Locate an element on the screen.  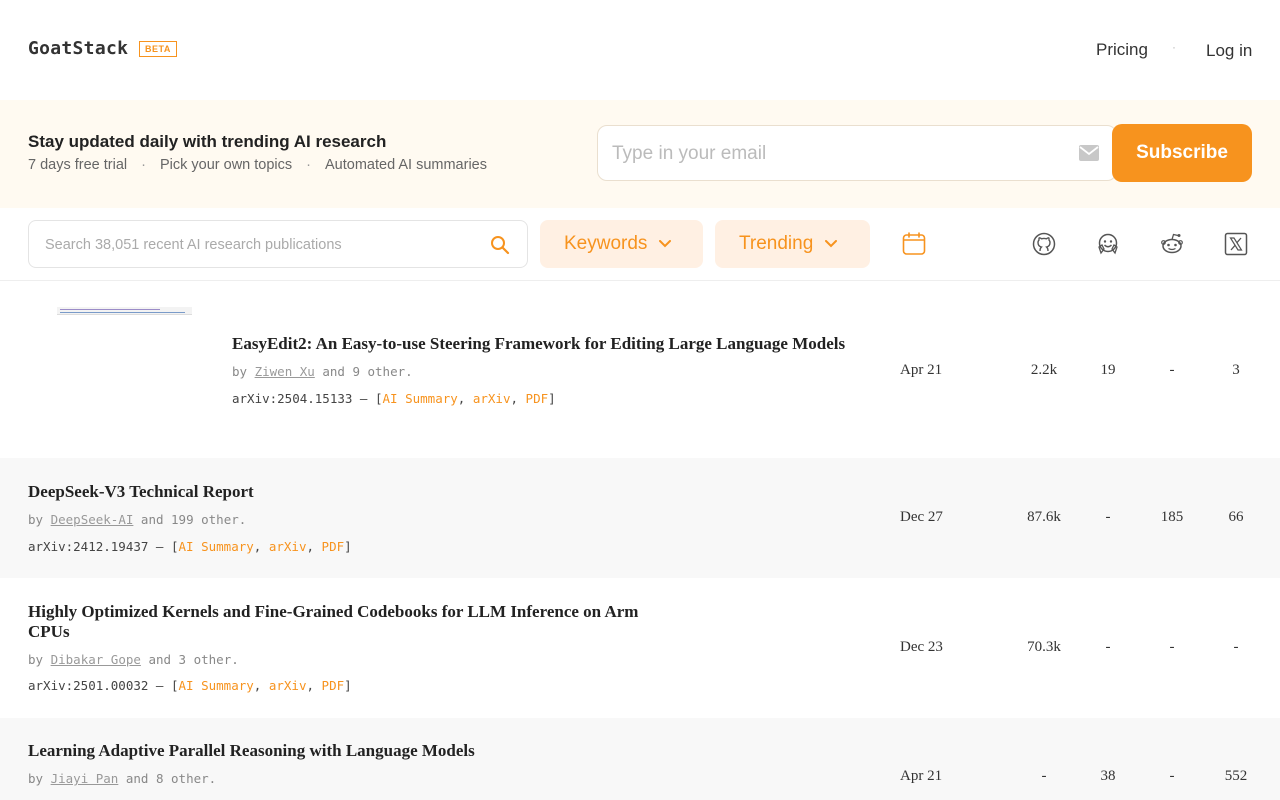
email-field is located at coordinates (832, 154).